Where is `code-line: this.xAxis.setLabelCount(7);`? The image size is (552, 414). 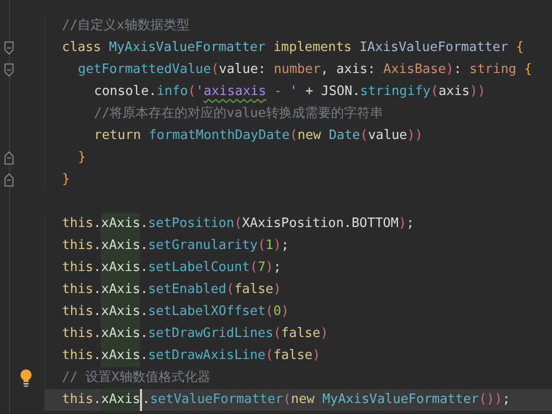
code-line: this.xAxis.setLabelCount(7); is located at coordinates (298, 268).